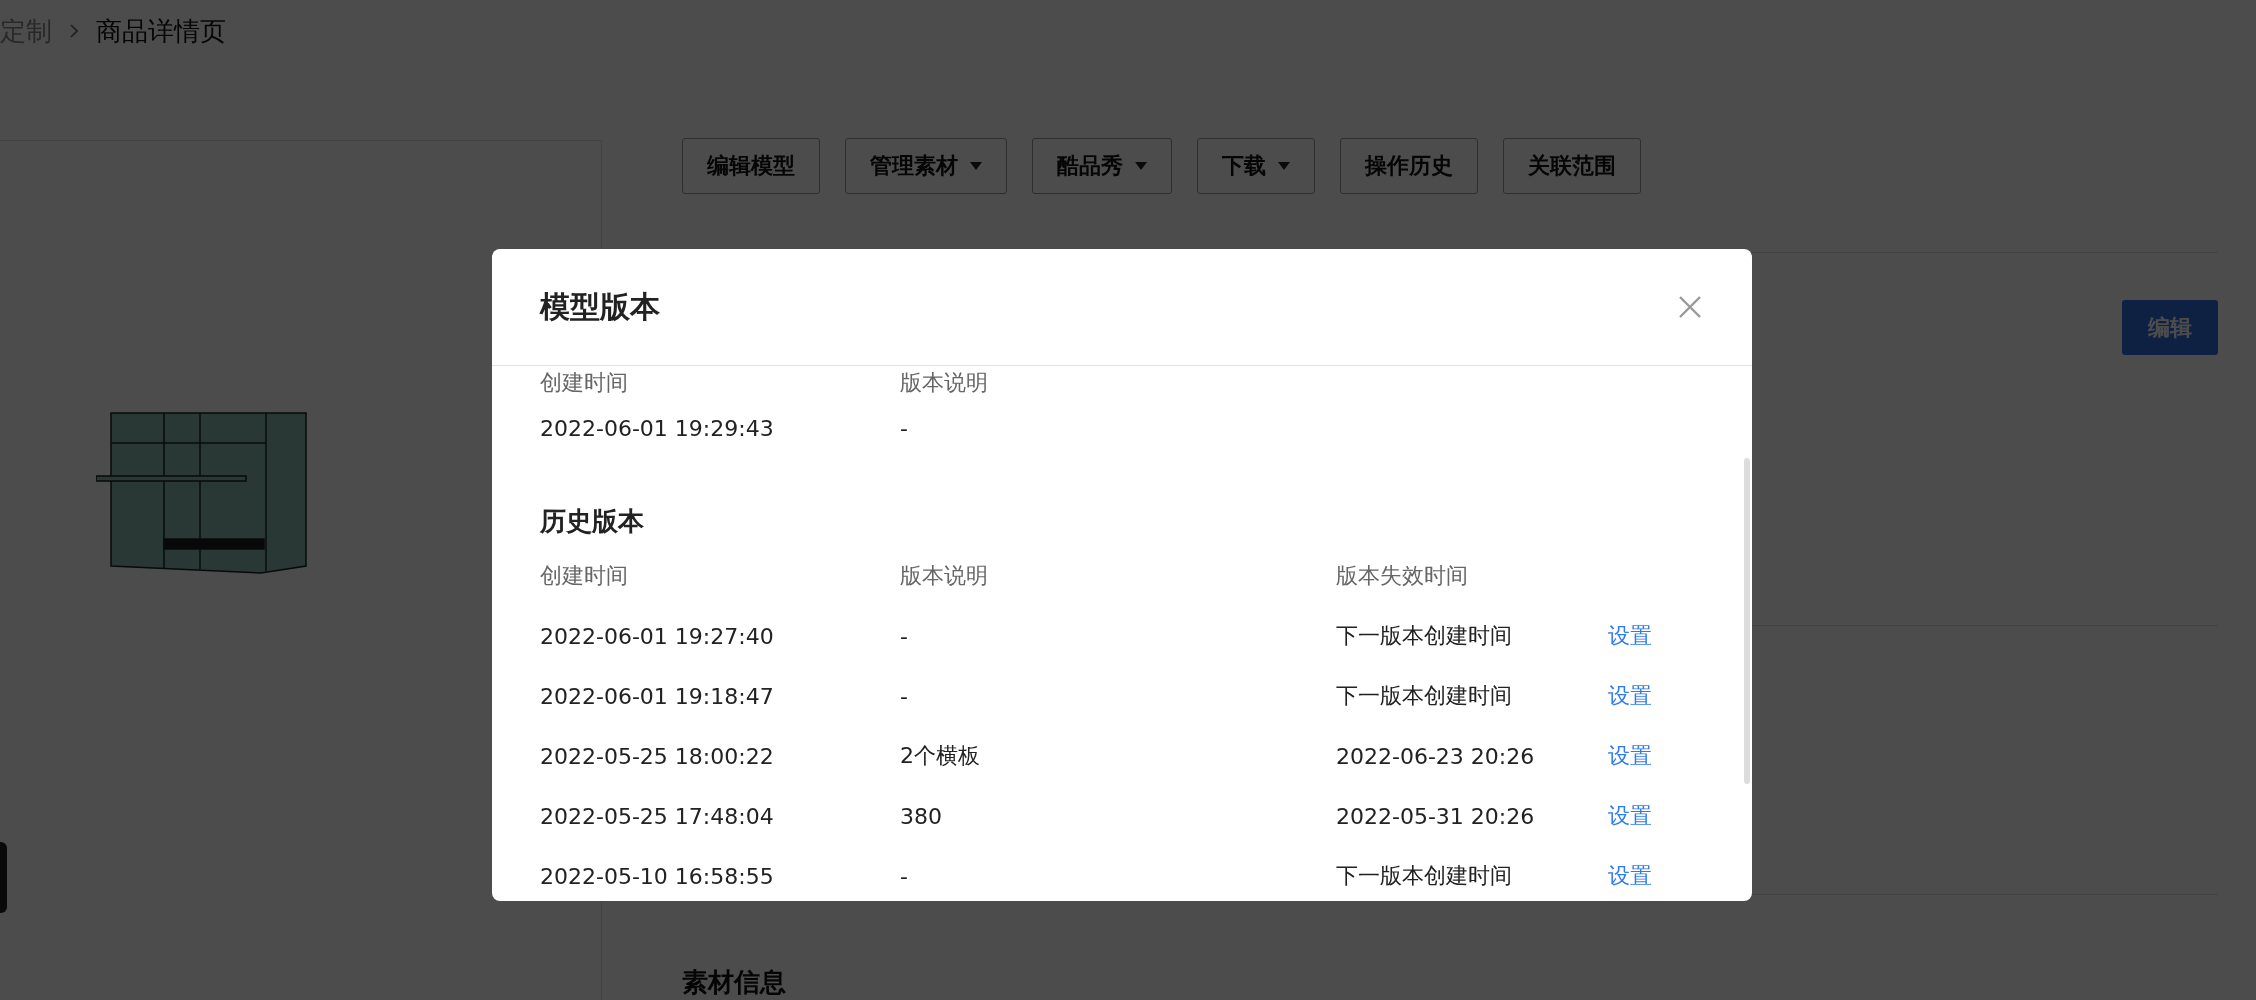 The image size is (2256, 1000). I want to click on table-cell-text: 2022-06-01 19:29:43, so click(657, 428).